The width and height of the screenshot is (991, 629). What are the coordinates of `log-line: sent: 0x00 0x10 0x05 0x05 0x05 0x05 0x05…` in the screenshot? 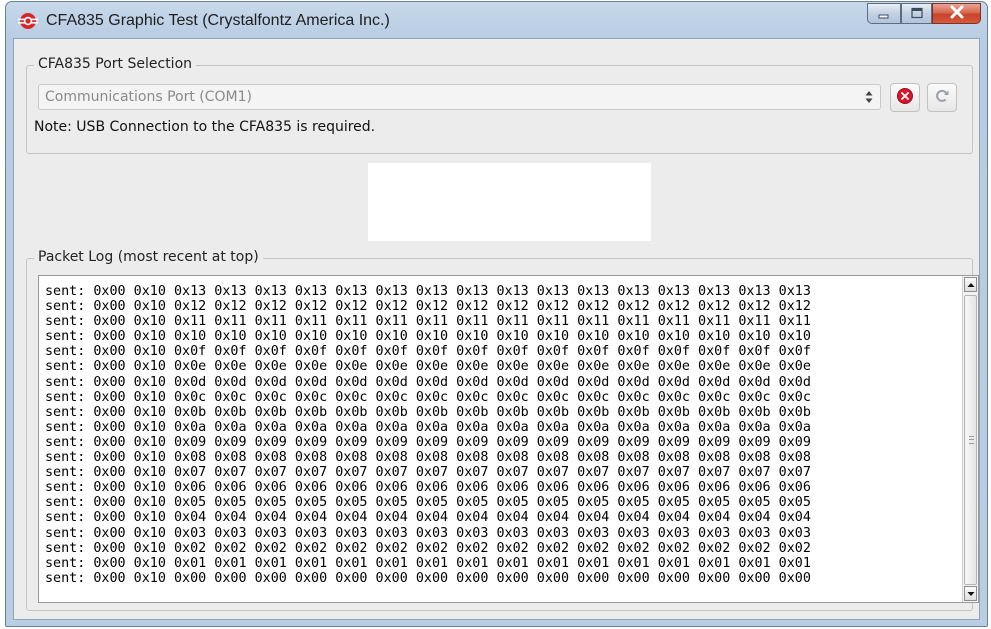 It's located at (428, 503).